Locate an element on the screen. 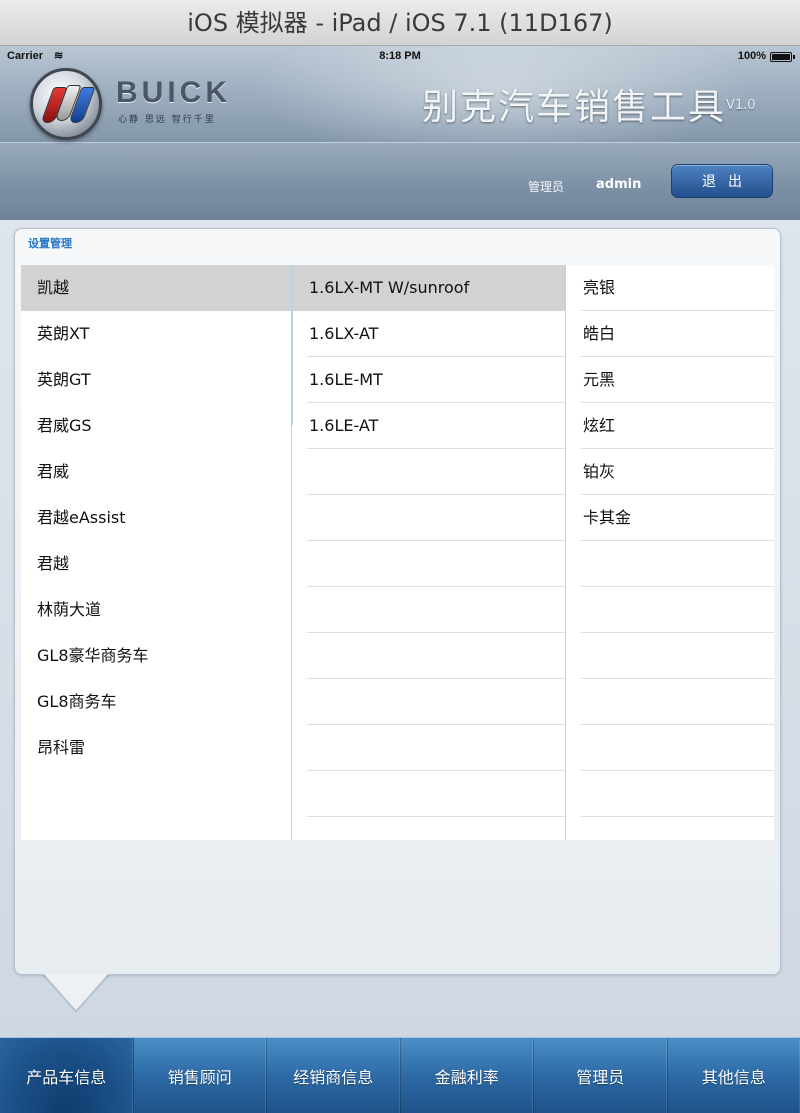  buick-logo-icon is located at coordinates (66, 104).